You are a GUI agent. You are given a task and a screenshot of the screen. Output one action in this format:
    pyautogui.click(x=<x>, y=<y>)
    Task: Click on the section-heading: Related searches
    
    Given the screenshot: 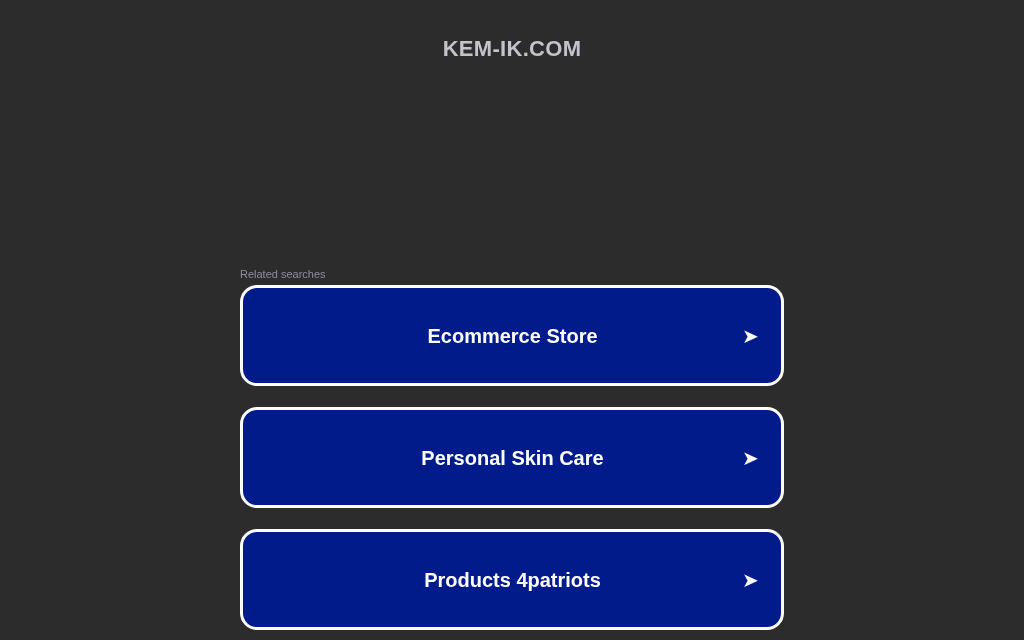 What is the action you would take?
    pyautogui.click(x=283, y=274)
    